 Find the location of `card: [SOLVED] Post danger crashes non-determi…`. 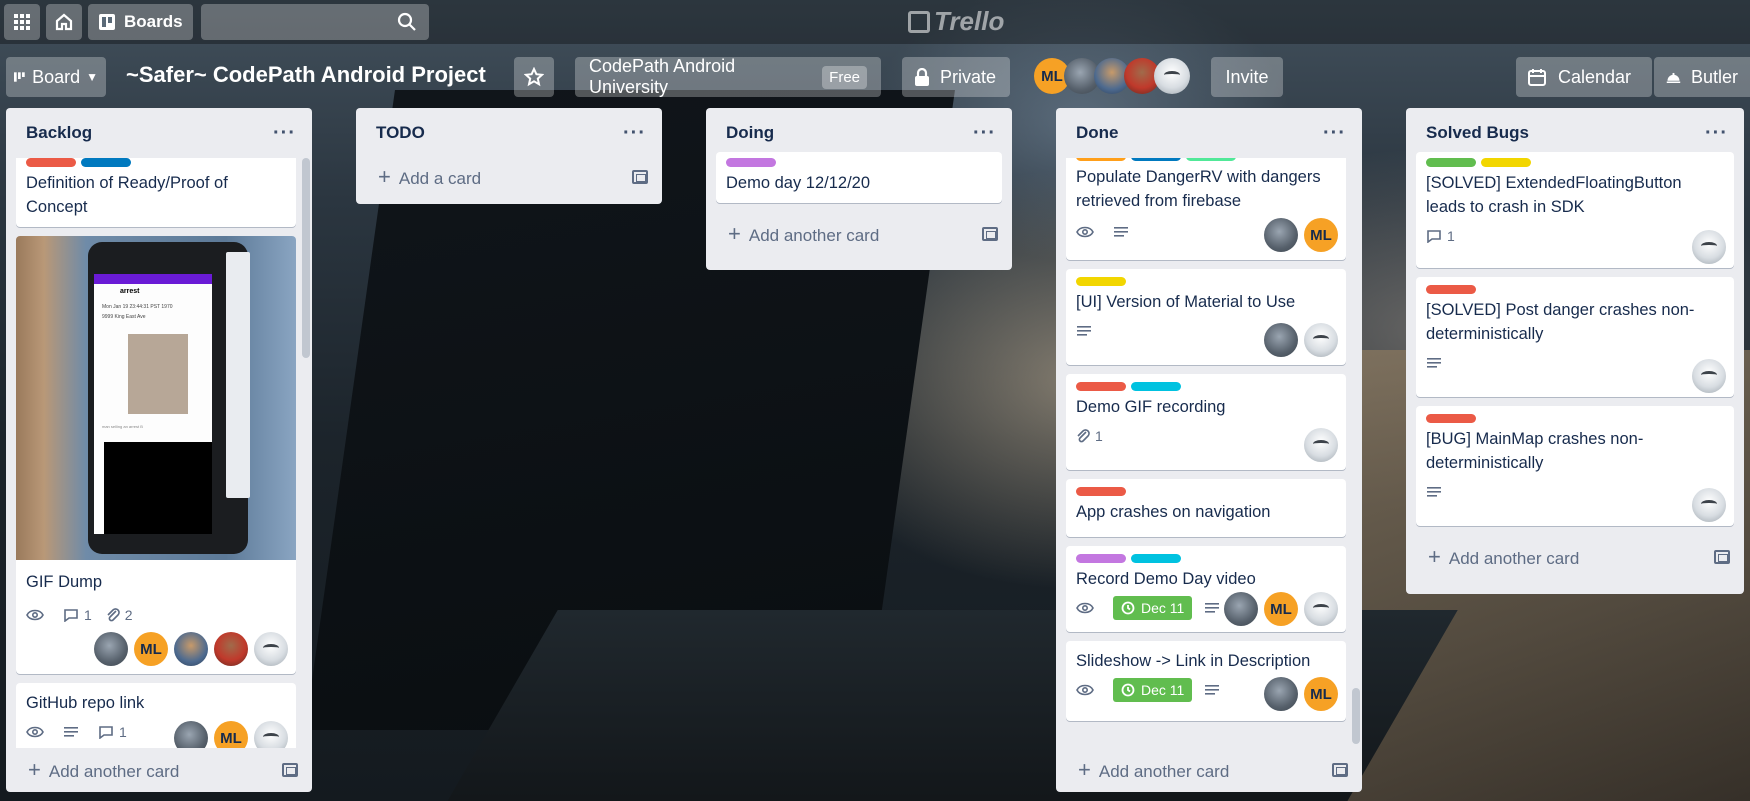

card: [SOLVED] Post danger crashes non-determi… is located at coordinates (1575, 337).